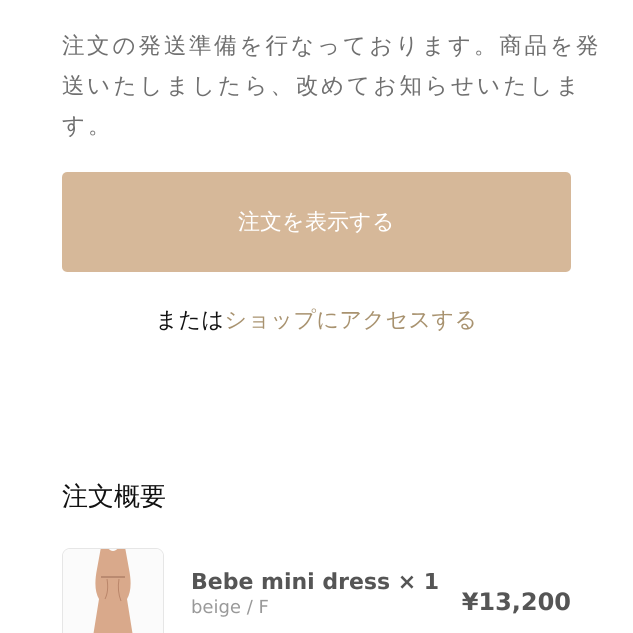 This screenshot has width=633, height=633. What do you see at coordinates (516, 602) in the screenshot?
I see `product-price: ¥13,200` at bounding box center [516, 602].